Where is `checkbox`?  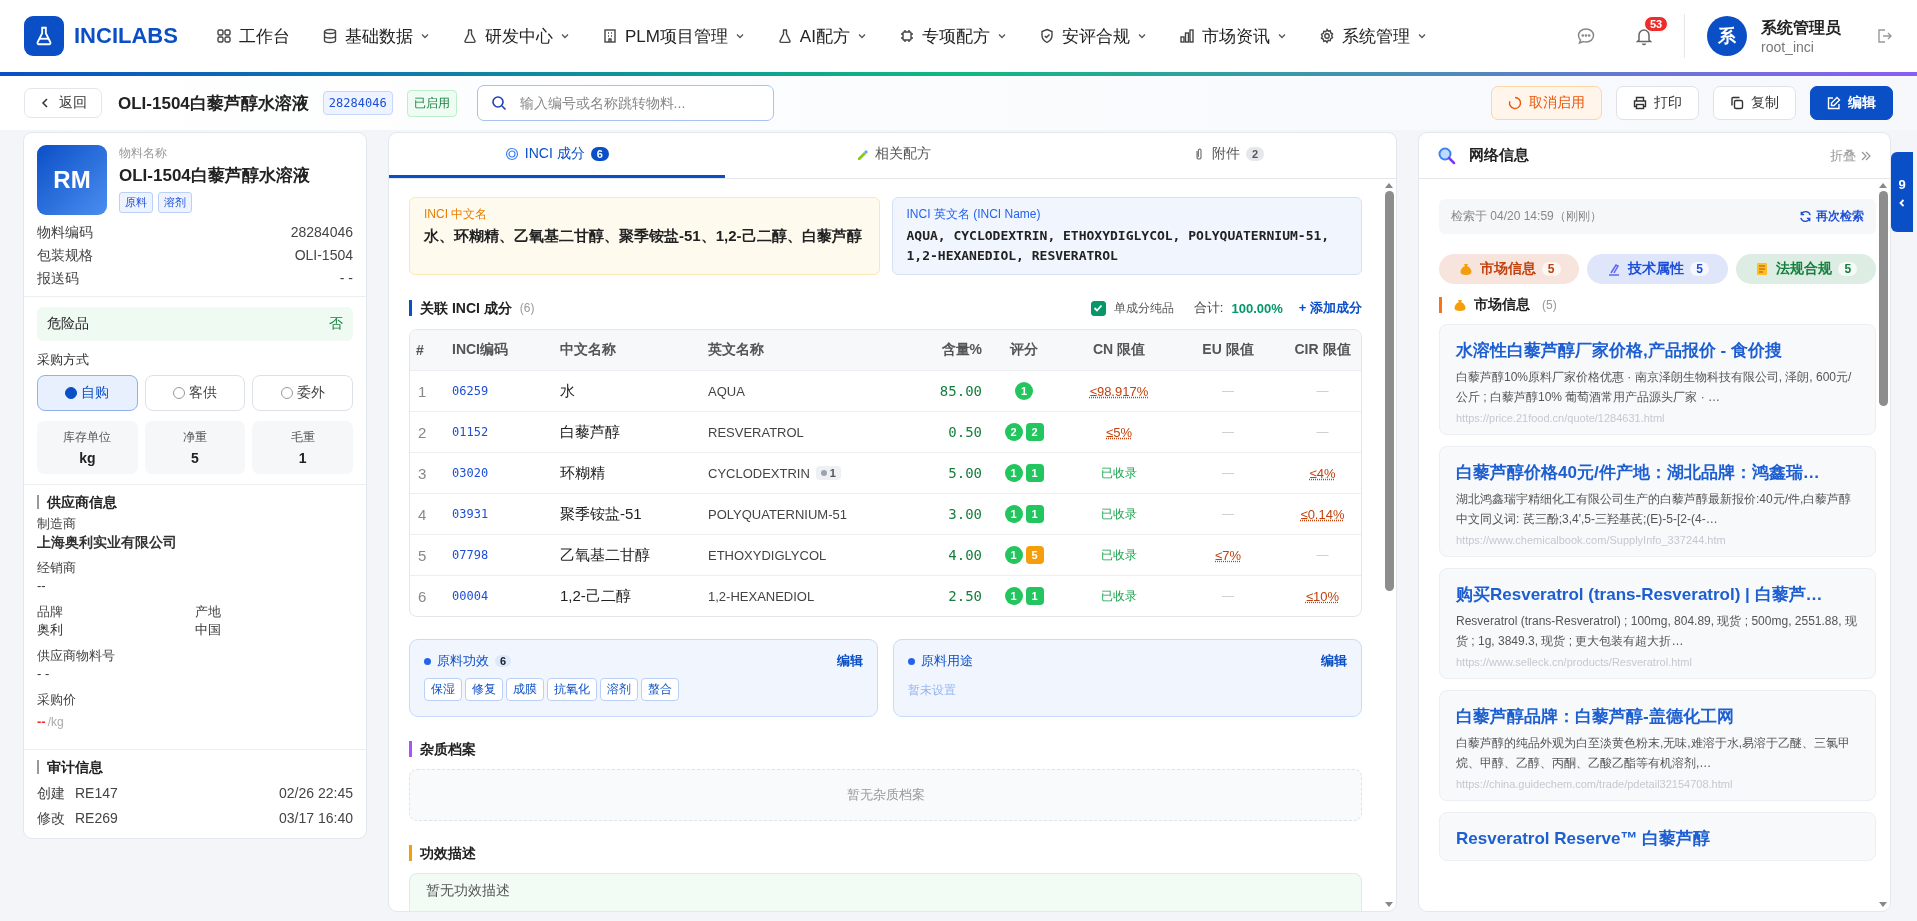
checkbox is located at coordinates (1098, 308).